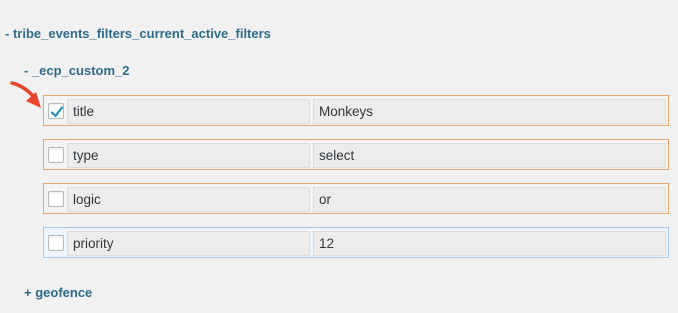  Describe the element at coordinates (489, 243) in the screenshot. I see `row-value-field: 12` at that location.